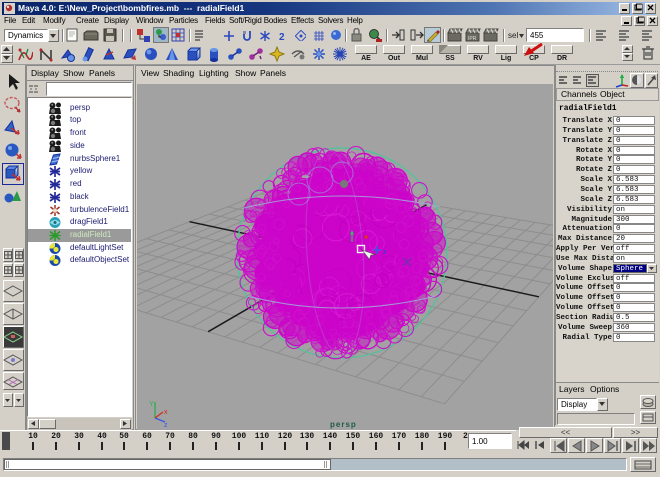 The image size is (660, 477). I want to click on svg-text: 2, so click(282, 36).